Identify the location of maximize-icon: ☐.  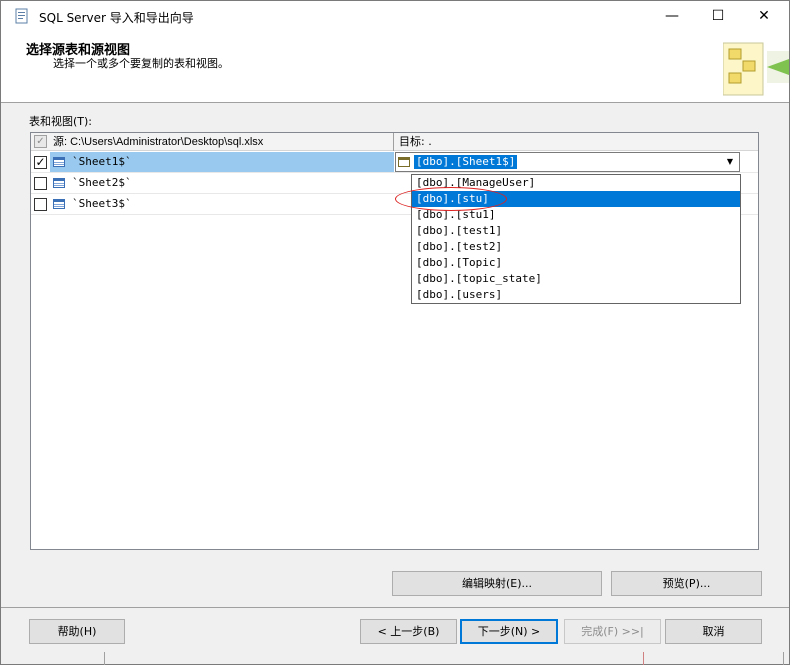
(718, 16).